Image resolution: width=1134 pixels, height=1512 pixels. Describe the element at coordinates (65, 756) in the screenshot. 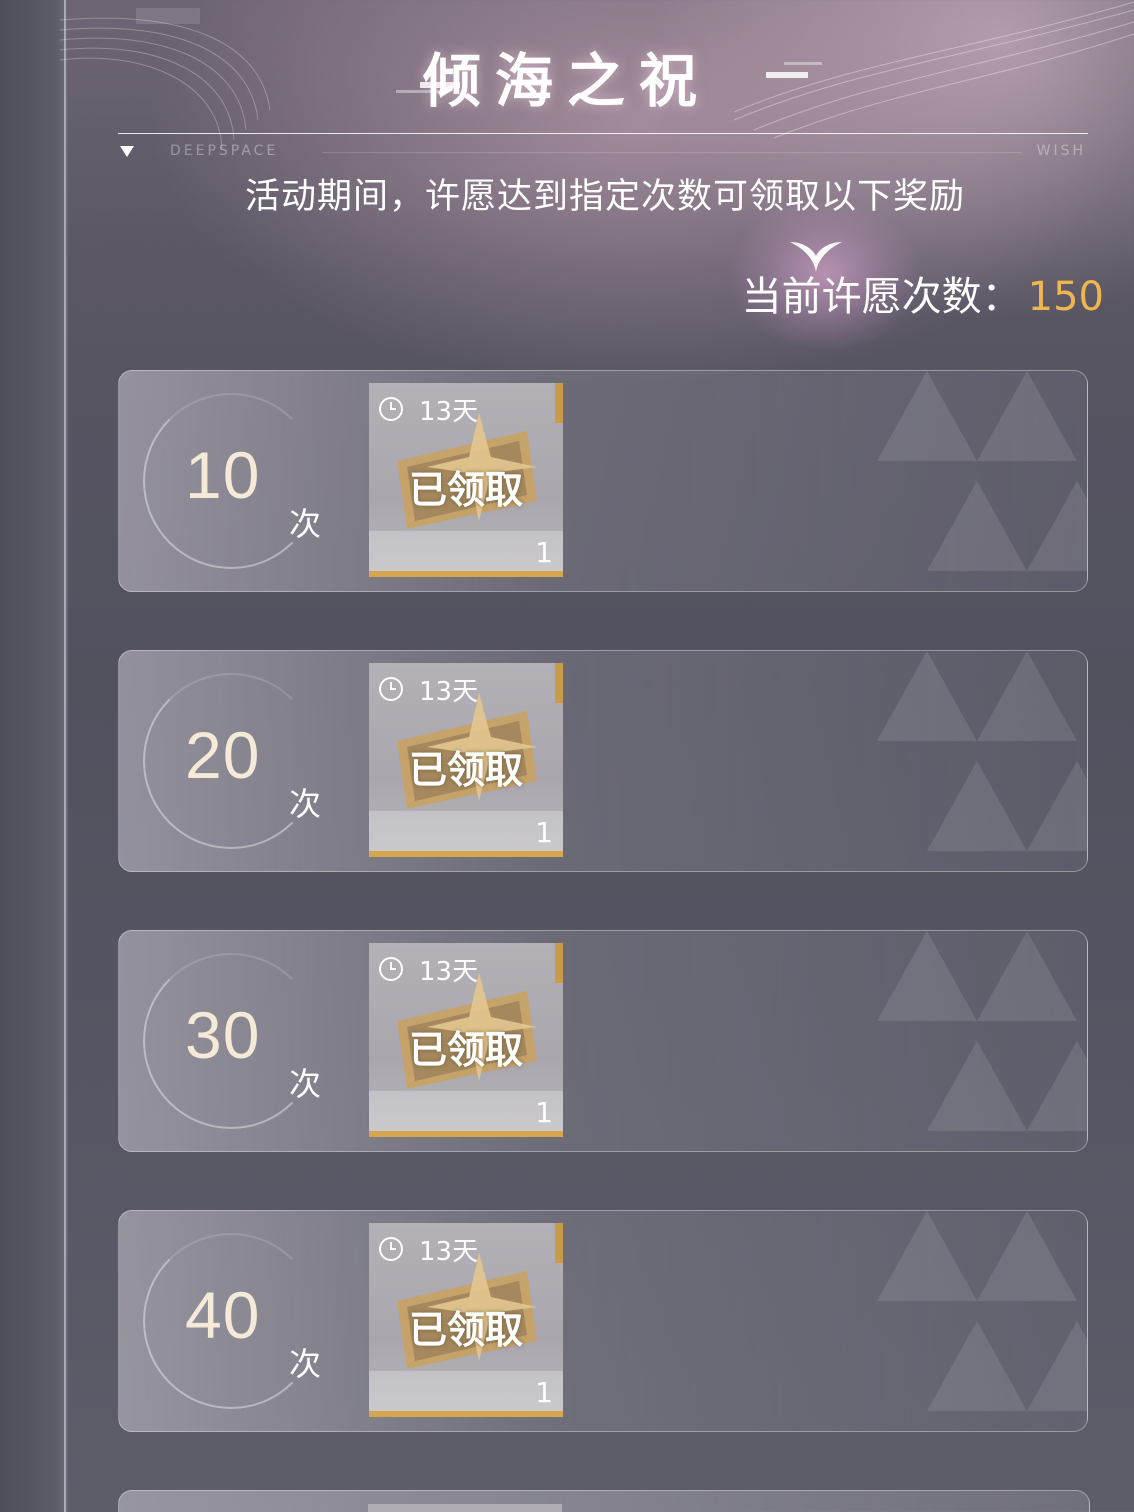

I see `left-rail-divider` at that location.